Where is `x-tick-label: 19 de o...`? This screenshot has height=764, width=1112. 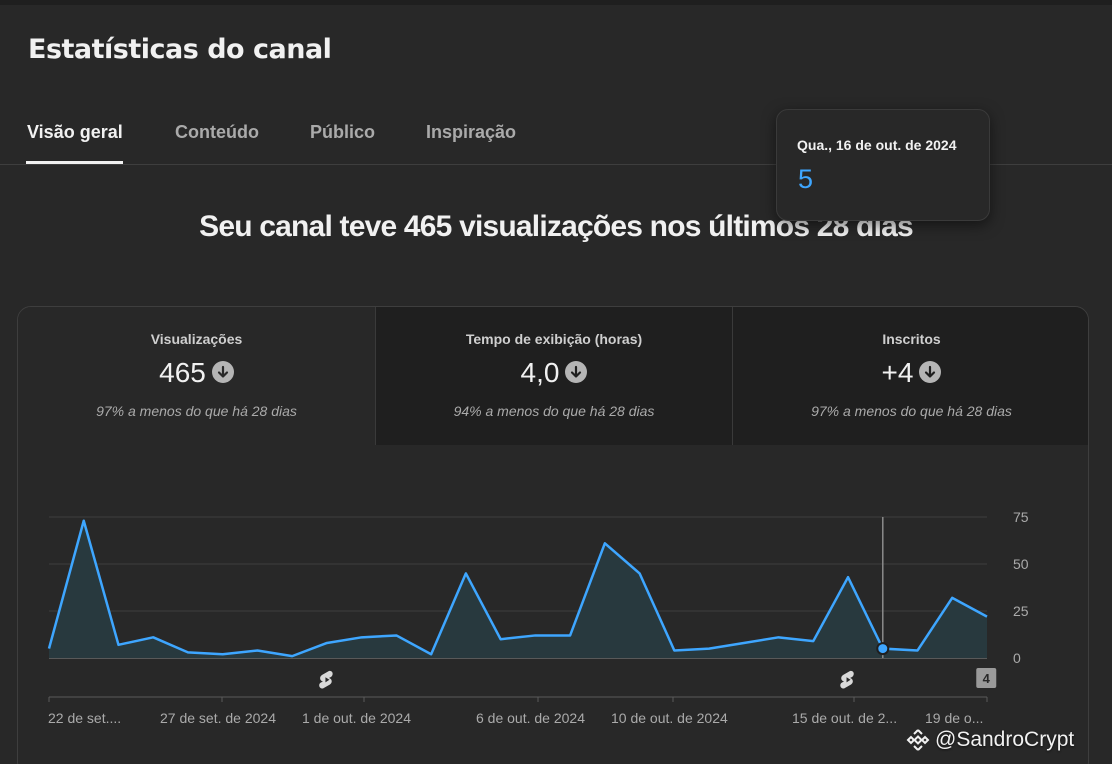 x-tick-label: 19 de o... is located at coordinates (954, 718).